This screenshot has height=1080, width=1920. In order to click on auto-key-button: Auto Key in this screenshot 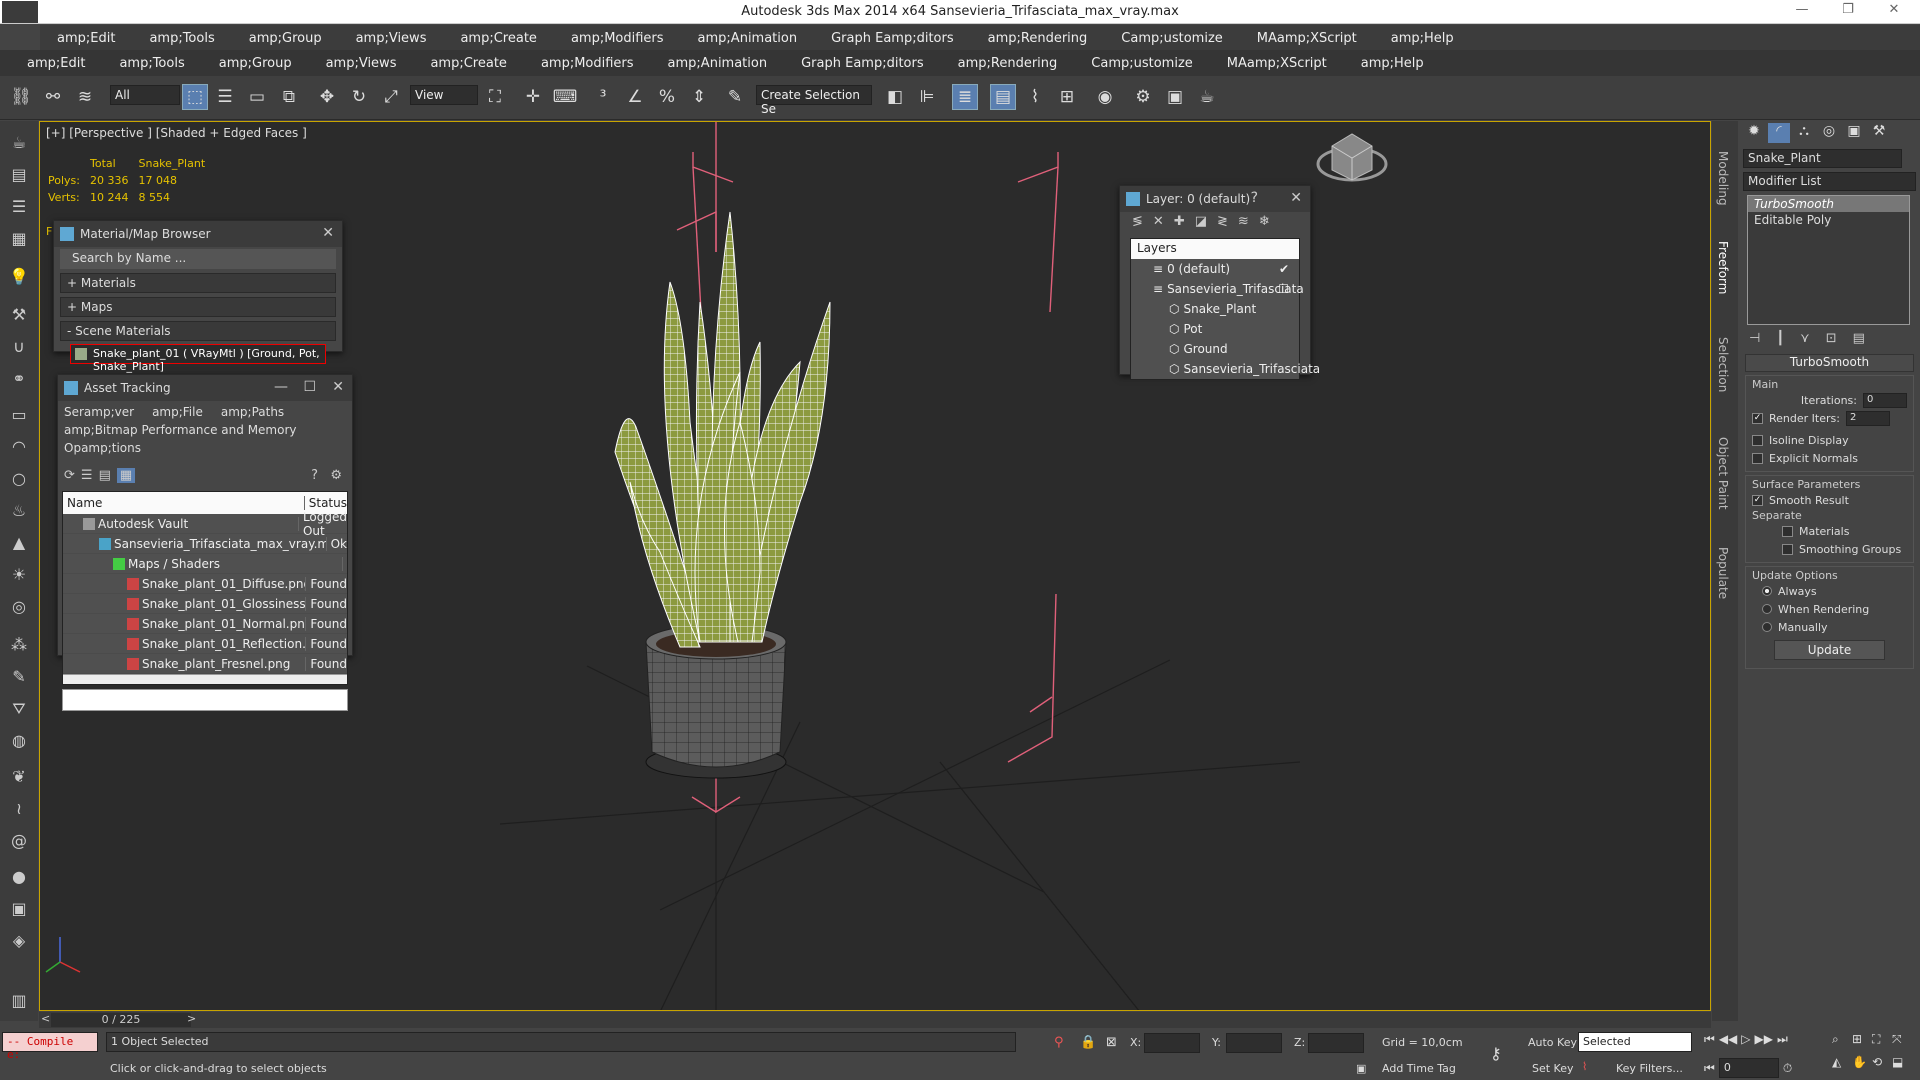, I will do `click(1552, 1042)`.